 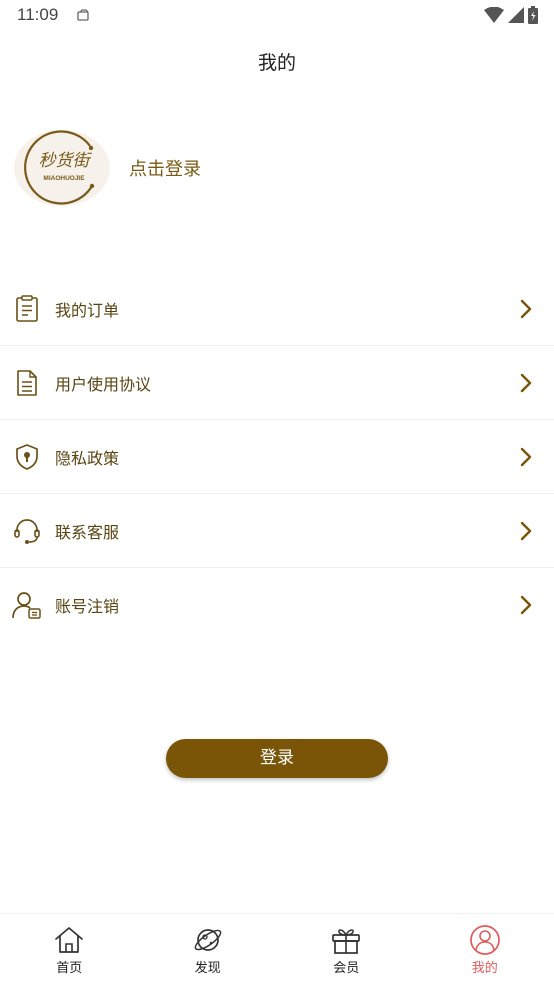 What do you see at coordinates (27, 605) in the screenshot?
I see `user-card-icon` at bounding box center [27, 605].